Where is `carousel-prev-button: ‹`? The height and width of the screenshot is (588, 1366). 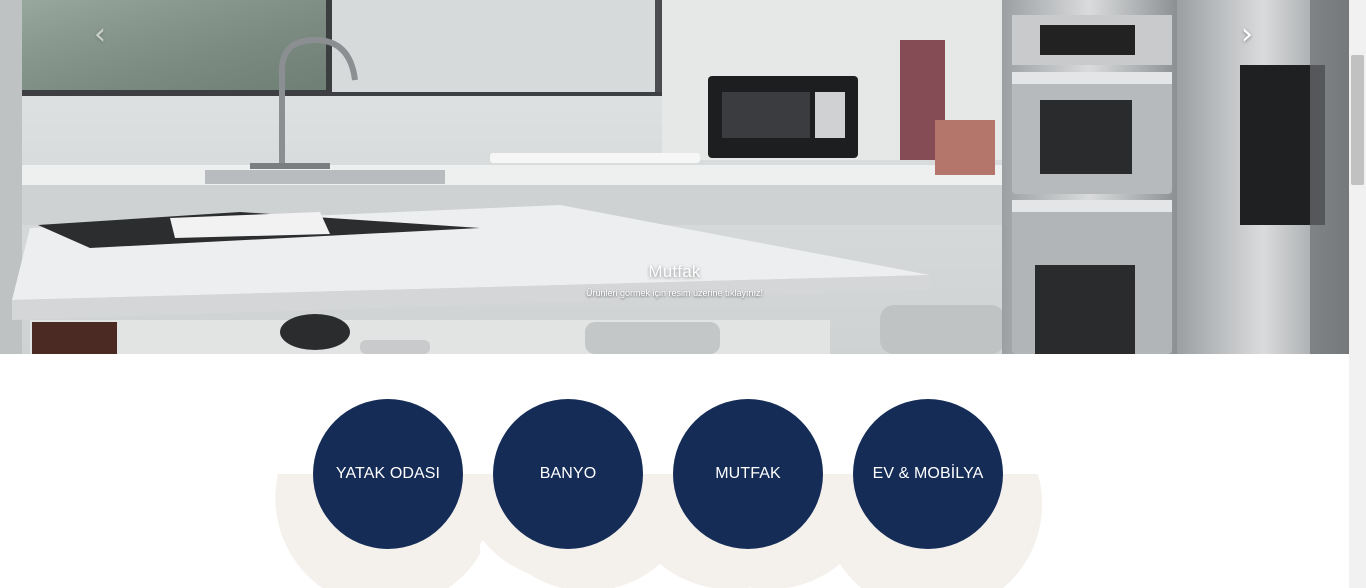
carousel-prev-button: ‹ is located at coordinates (100, 35).